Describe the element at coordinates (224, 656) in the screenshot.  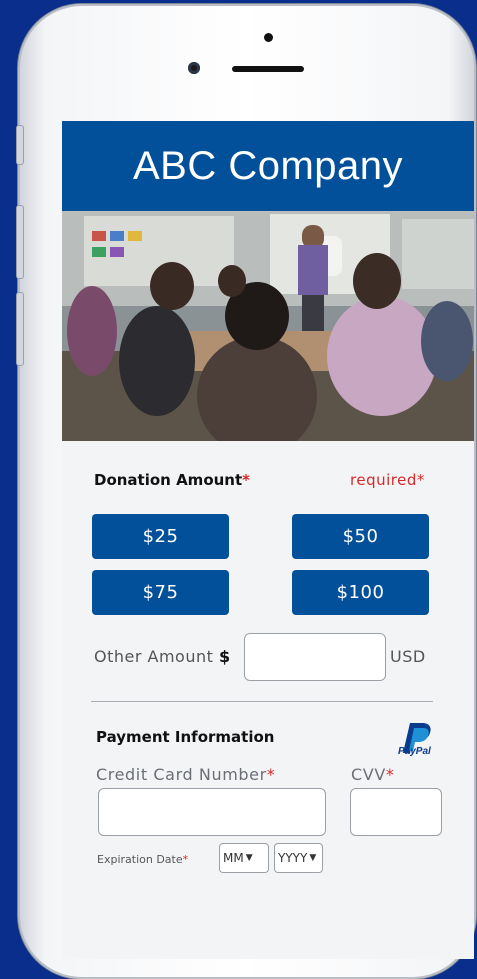
I see `dollar-sign: $` at that location.